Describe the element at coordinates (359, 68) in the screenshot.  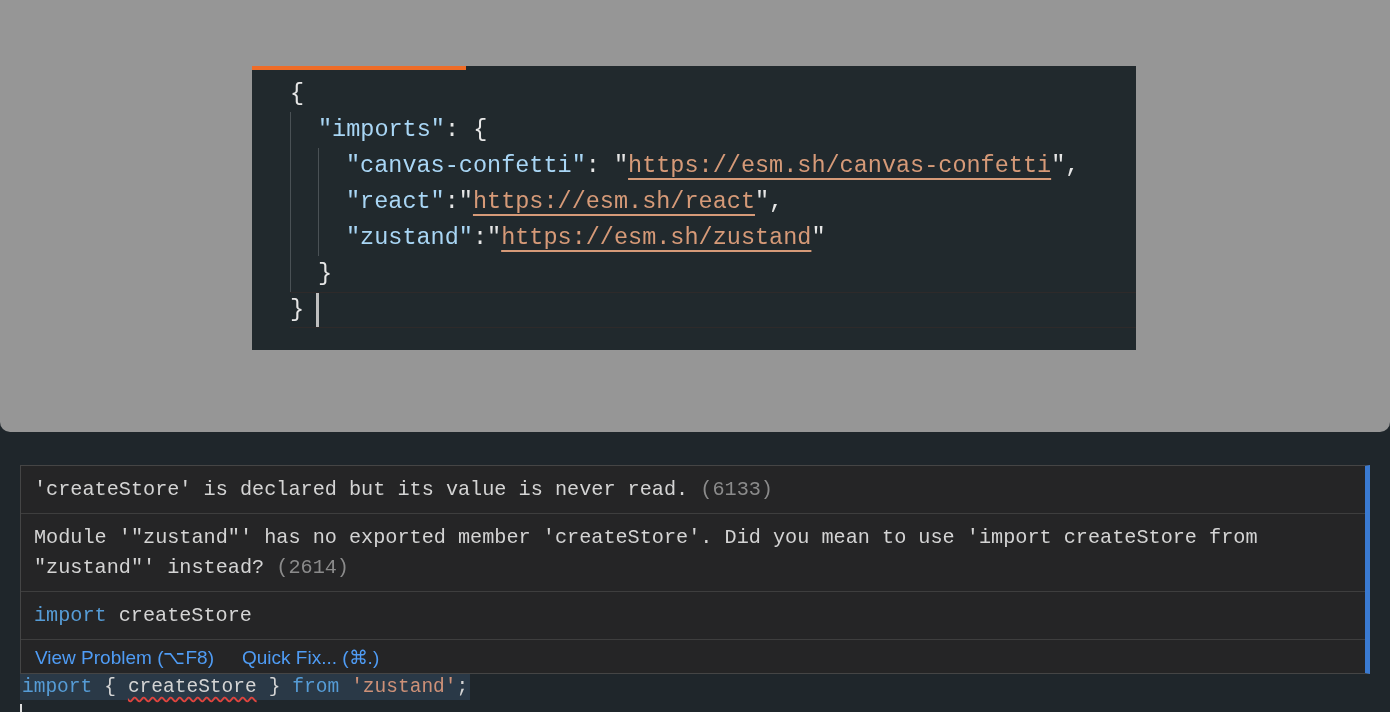
I see `editor-tab-indicator` at that location.